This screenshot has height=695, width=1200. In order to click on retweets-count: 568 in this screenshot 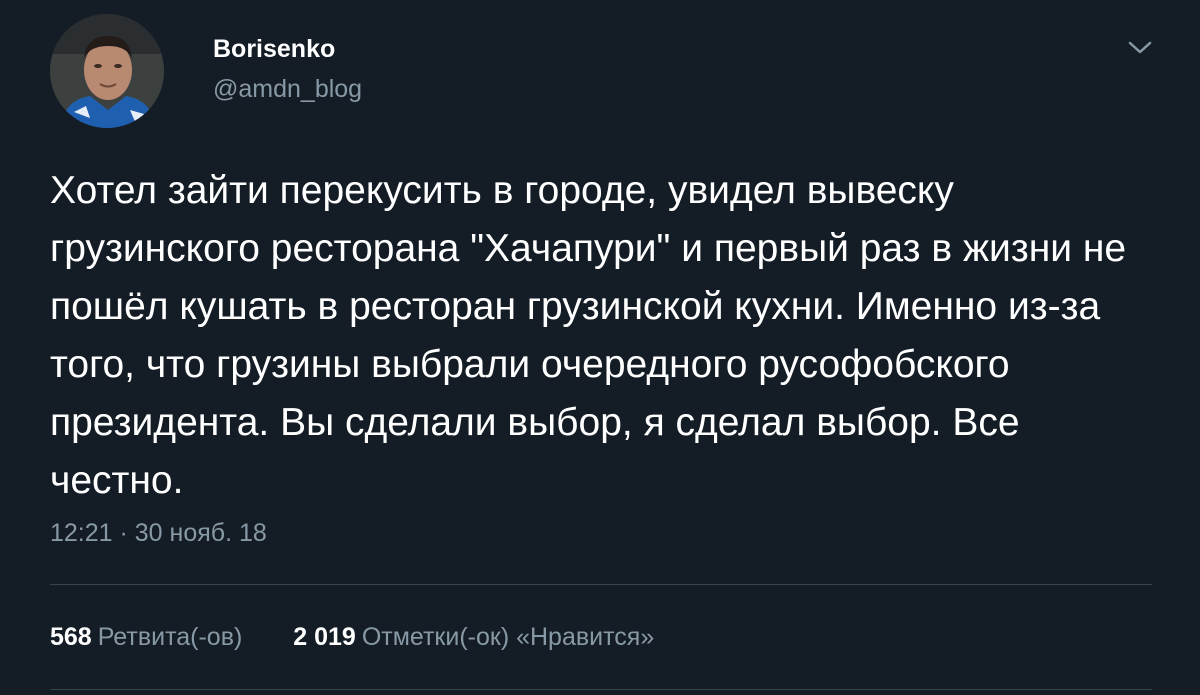, I will do `click(71, 637)`.